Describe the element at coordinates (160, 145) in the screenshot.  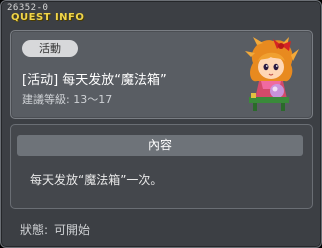
I see `content-section-header: 內容` at that location.